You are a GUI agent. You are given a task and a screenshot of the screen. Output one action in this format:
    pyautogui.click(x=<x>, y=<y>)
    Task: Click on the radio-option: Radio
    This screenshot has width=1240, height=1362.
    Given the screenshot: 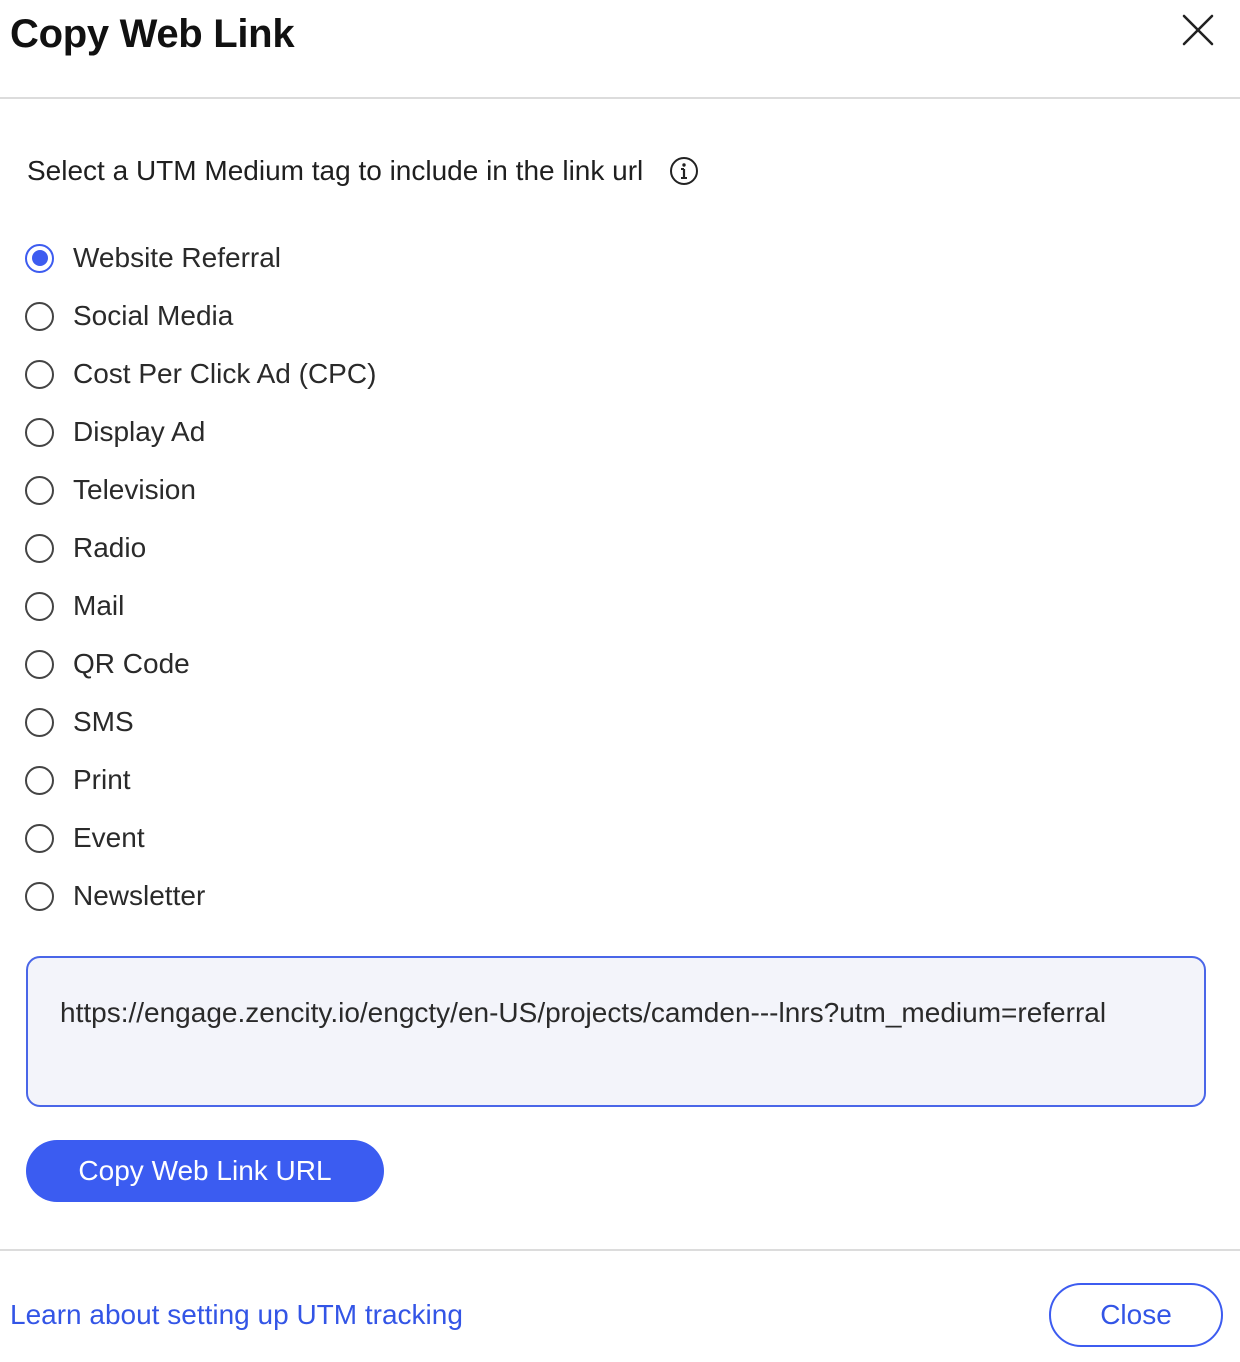 What is the action you would take?
    pyautogui.click(x=200, y=548)
    